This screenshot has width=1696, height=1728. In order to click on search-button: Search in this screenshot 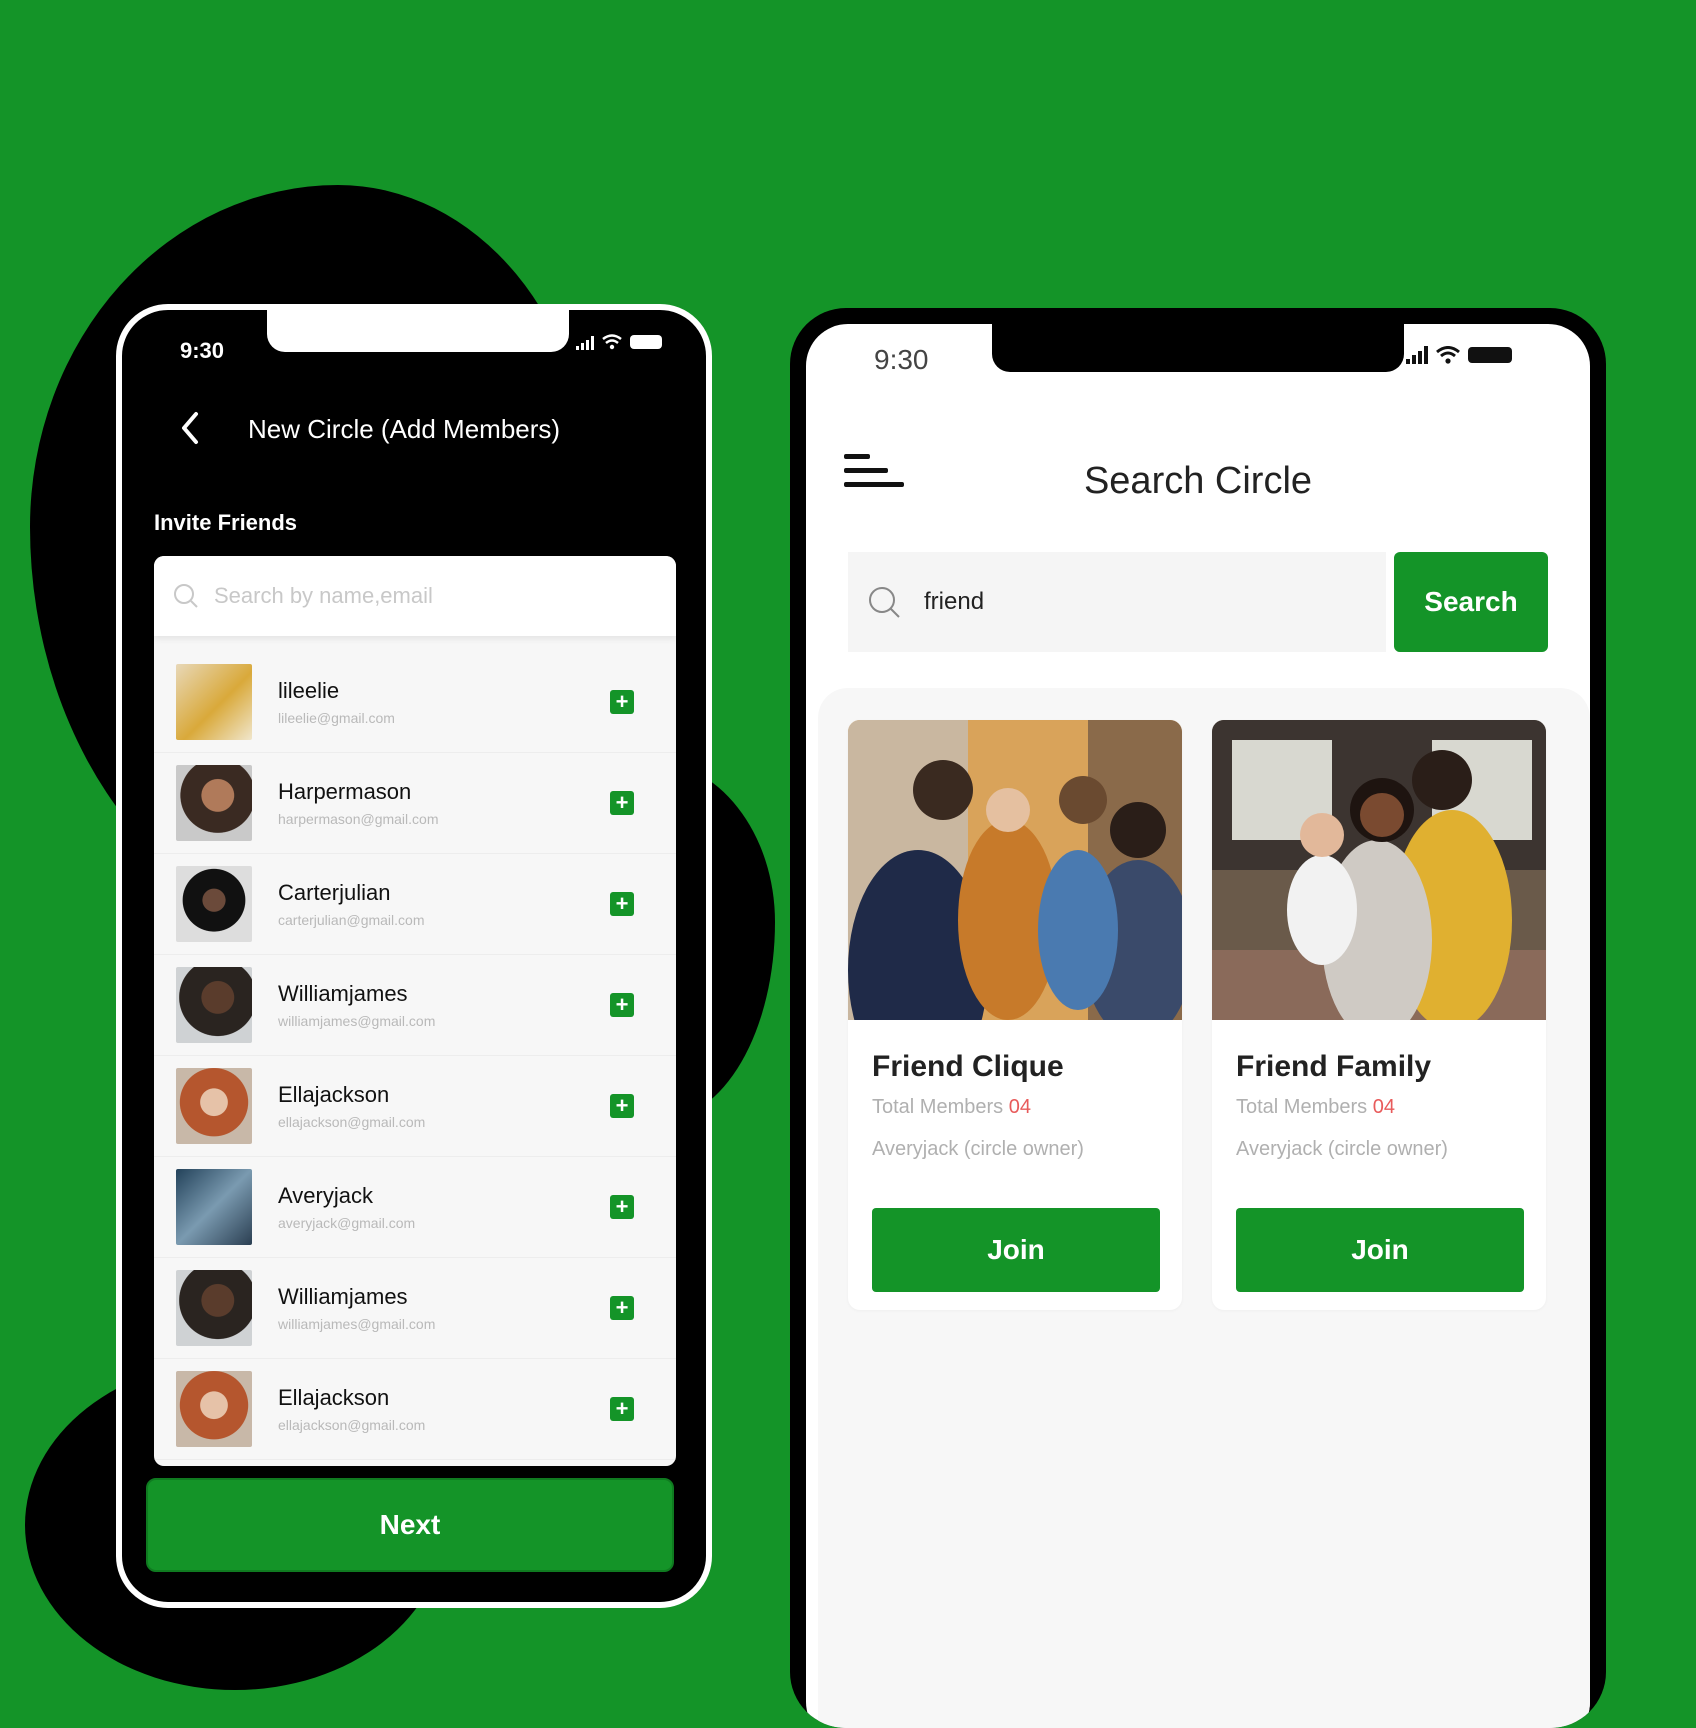, I will do `click(1471, 602)`.